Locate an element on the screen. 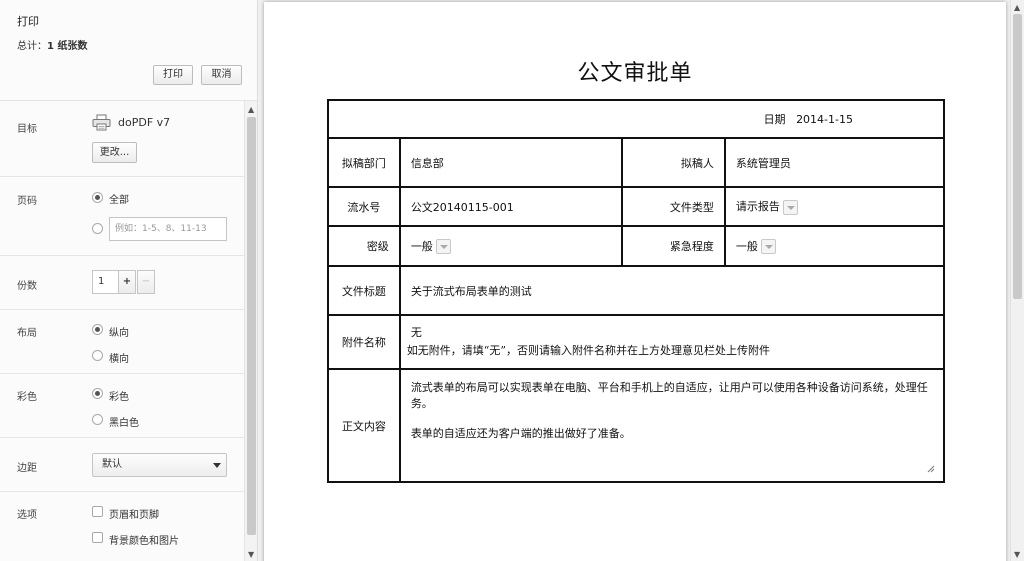 The width and height of the screenshot is (1024, 561). bw-option-label: 黑白色 is located at coordinates (124, 423).